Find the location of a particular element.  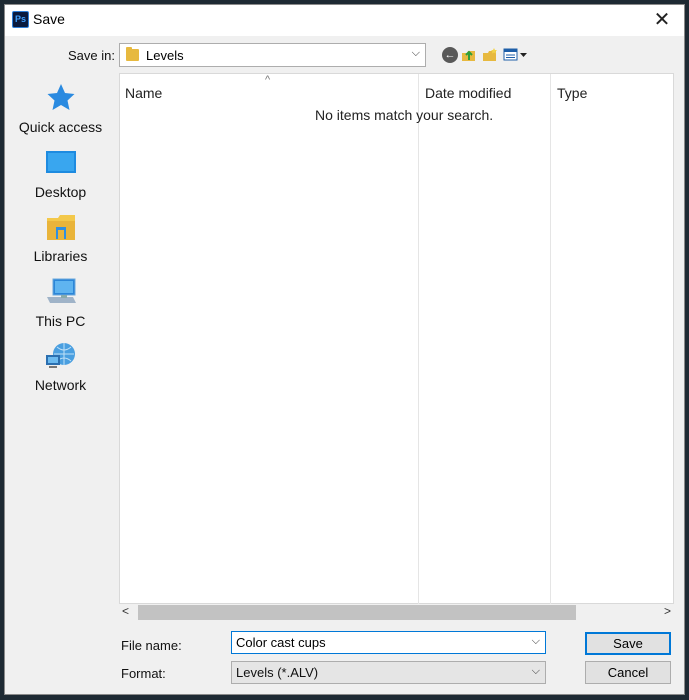

sort-indicator: ^ is located at coordinates (268, 80).